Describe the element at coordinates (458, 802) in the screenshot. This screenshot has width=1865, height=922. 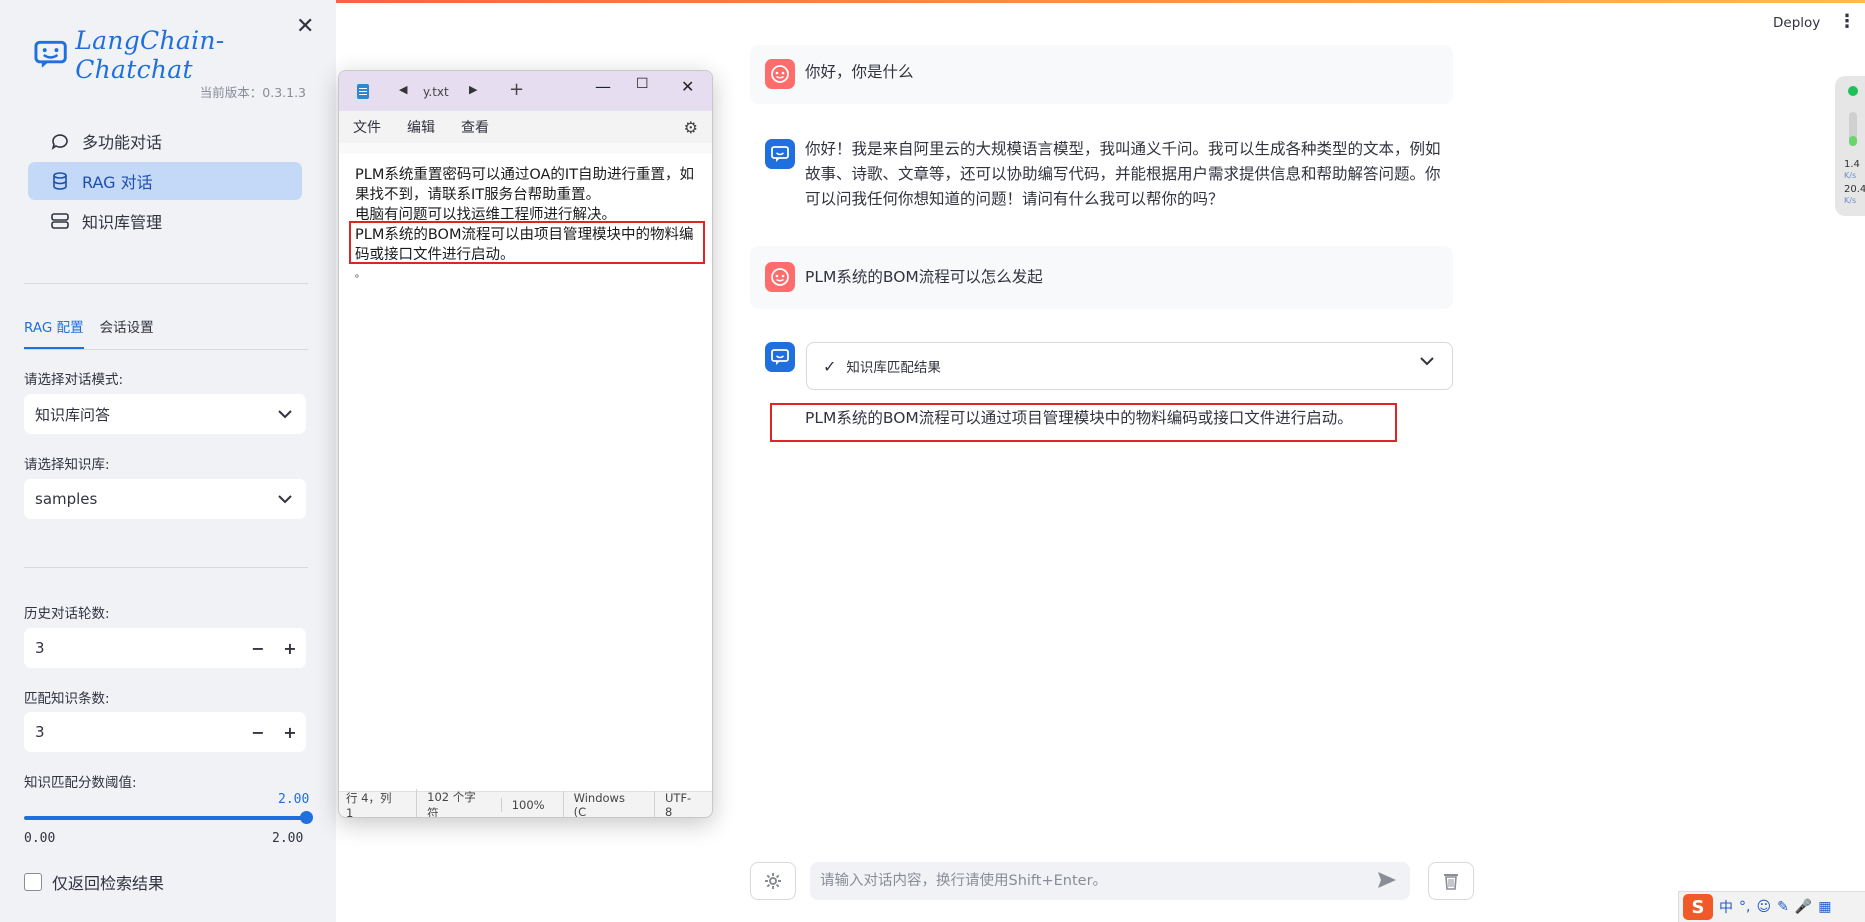
I see `status-chars: 102 个字符` at that location.